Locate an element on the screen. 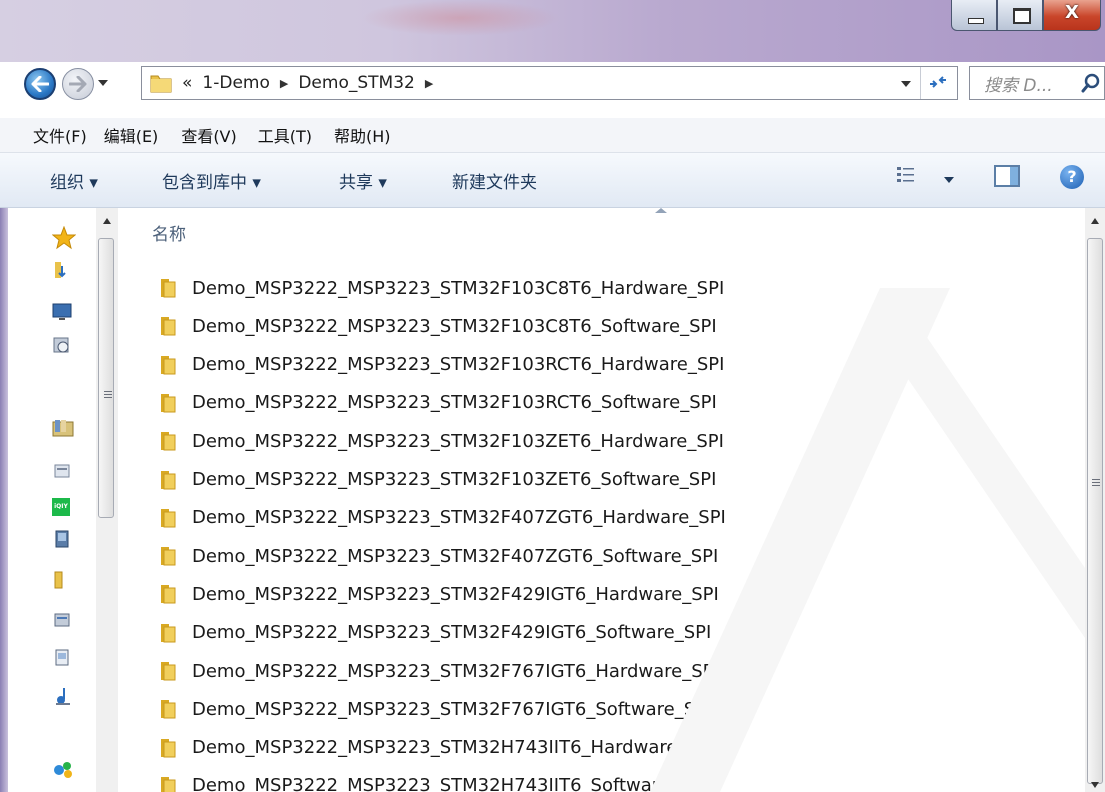 The image size is (1105, 792). breadcrumb-overflow: « is located at coordinates (187, 83).